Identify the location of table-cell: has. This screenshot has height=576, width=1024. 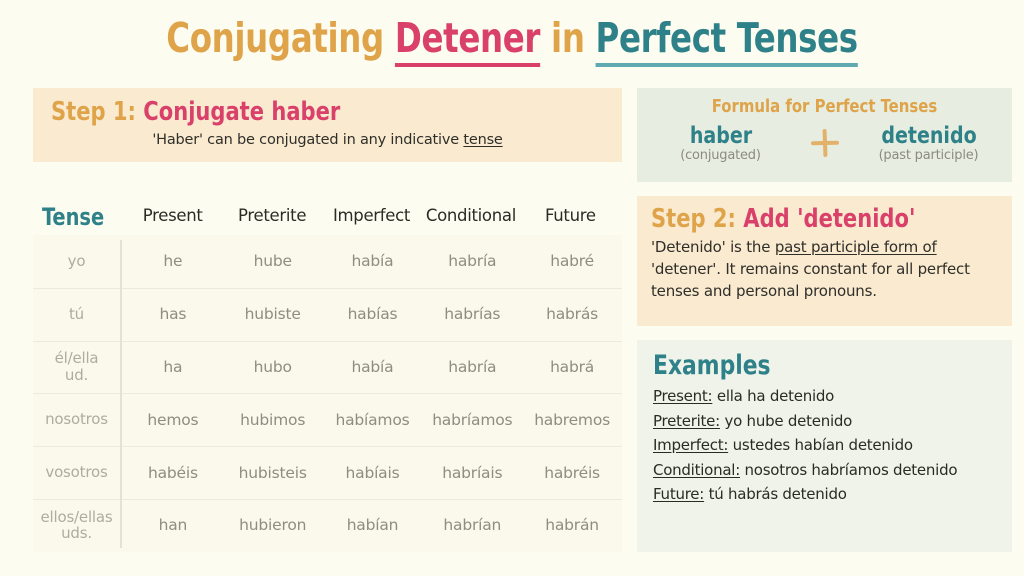
(173, 314).